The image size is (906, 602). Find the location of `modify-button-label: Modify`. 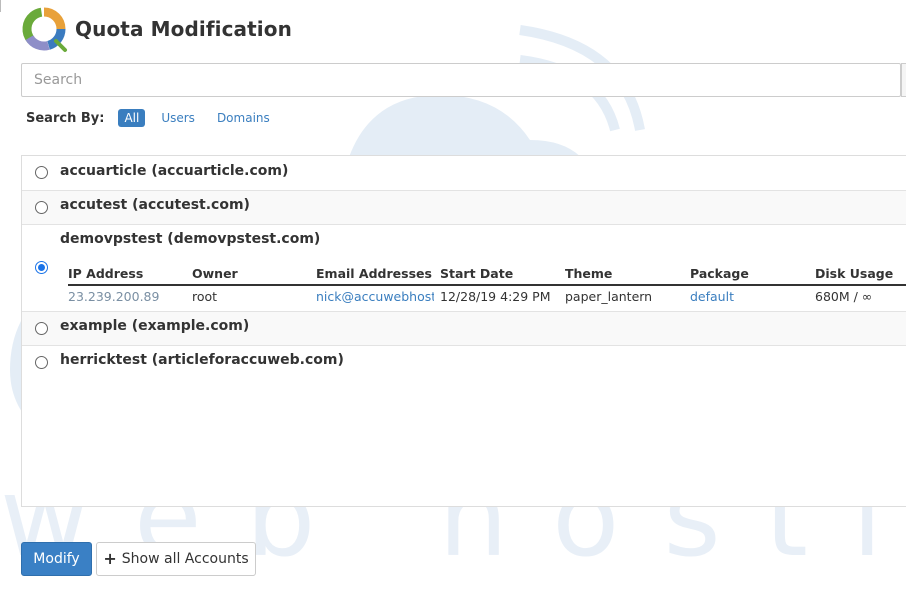

modify-button-label: Modify is located at coordinates (56, 559).